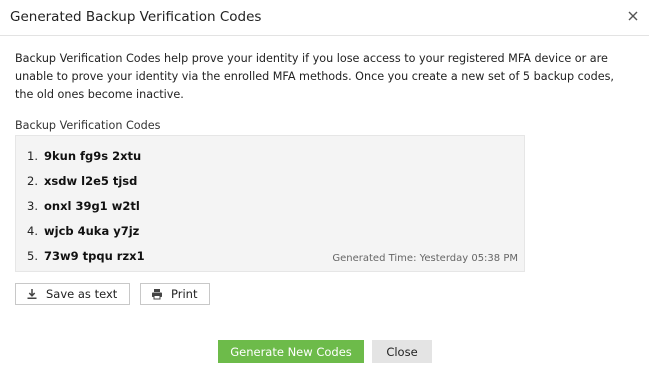 The width and height of the screenshot is (649, 373). Describe the element at coordinates (93, 156) in the screenshot. I see `code-value: 9kun fg9s 2xtu` at that location.